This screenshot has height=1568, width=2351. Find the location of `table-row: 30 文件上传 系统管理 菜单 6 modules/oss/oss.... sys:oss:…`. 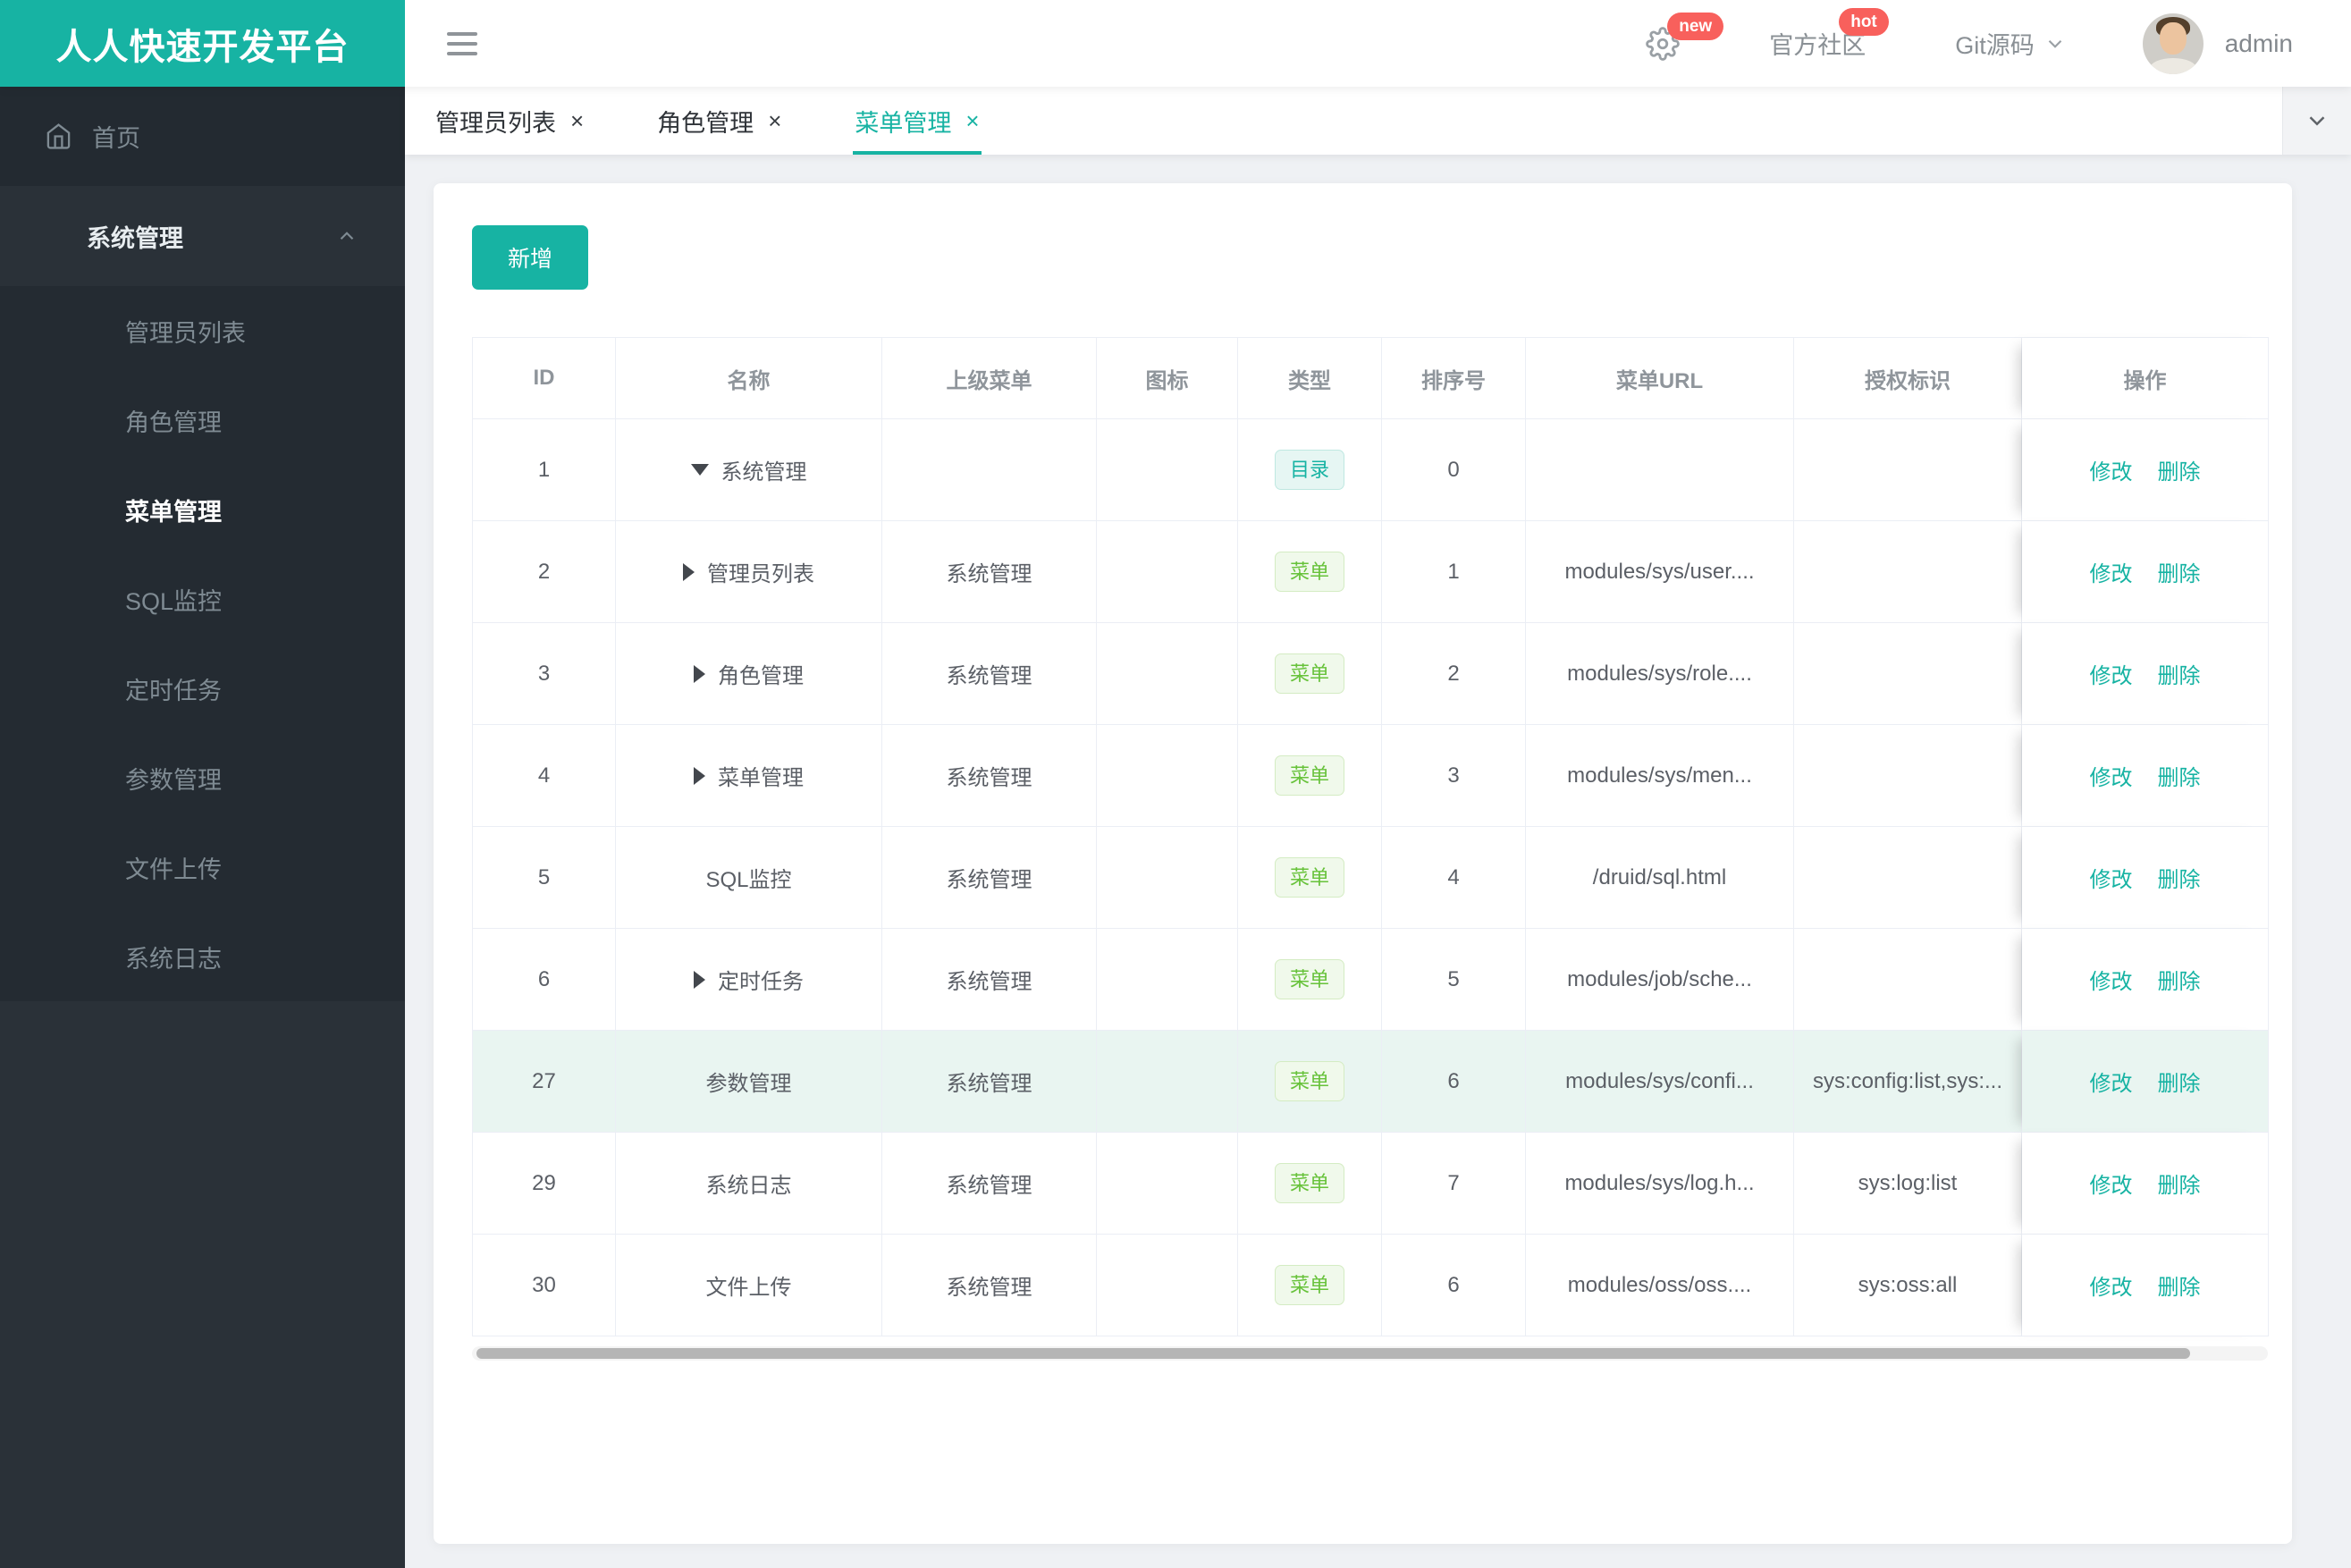

table-row: 30 文件上传 系统管理 菜单 6 modules/oss/oss.... sys:oss:… is located at coordinates (1371, 1285).